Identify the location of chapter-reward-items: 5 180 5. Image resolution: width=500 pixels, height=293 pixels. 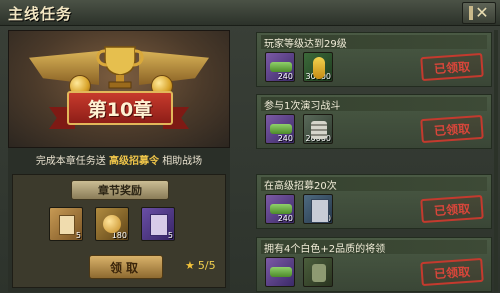
(112, 224).